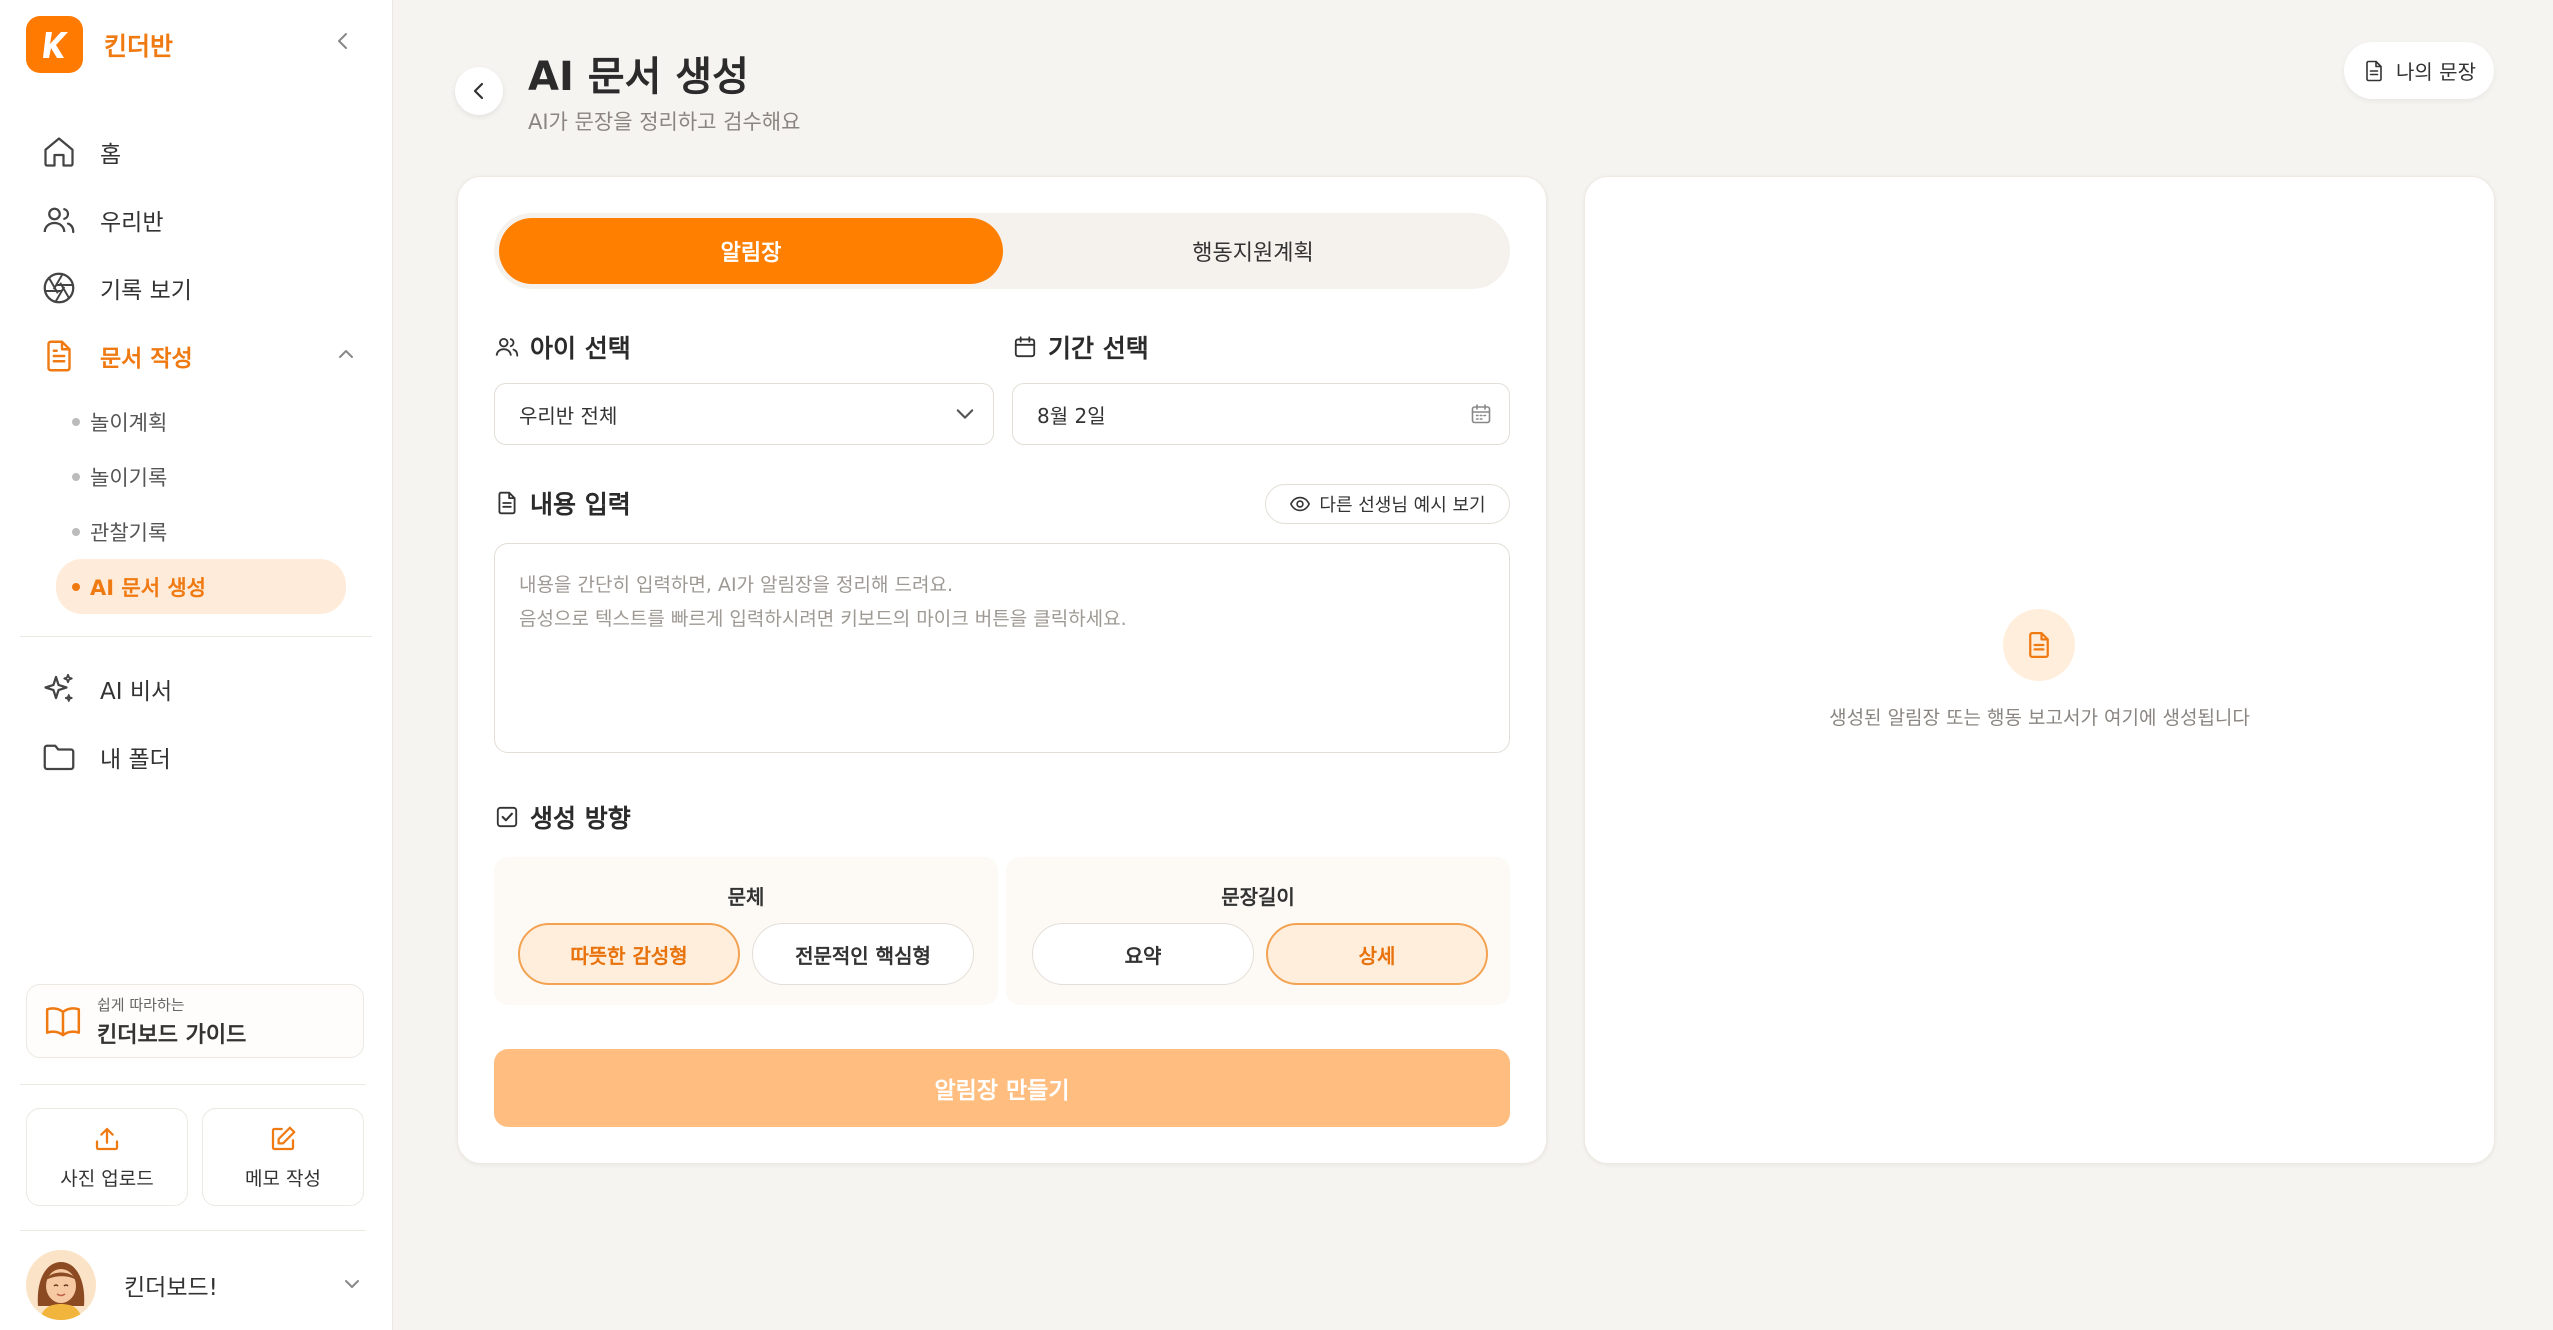  Describe the element at coordinates (568, 415) in the screenshot. I see `child-select-value: 우리반 전체` at that location.